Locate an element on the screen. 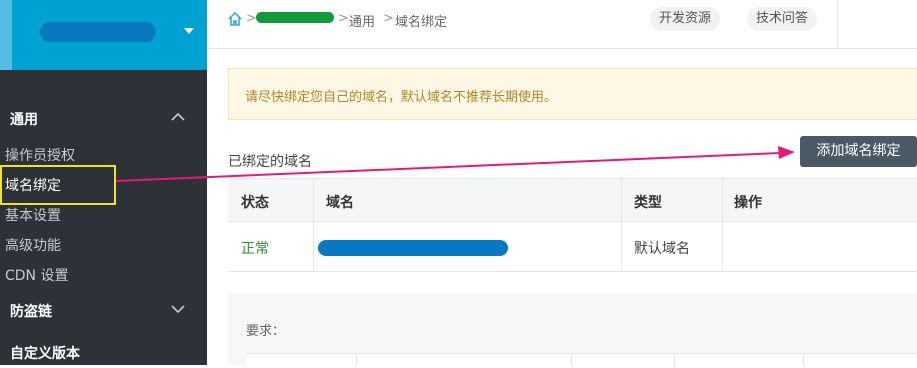  redacted-account-name is located at coordinates (98, 32).